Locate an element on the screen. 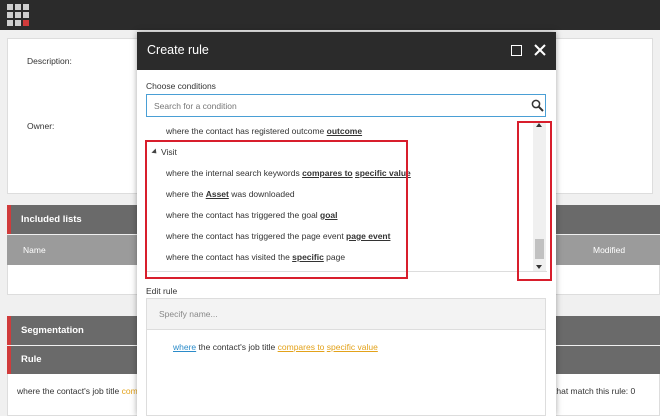 This screenshot has height=416, width=660. scrollbar-highlight is located at coordinates (534, 201).